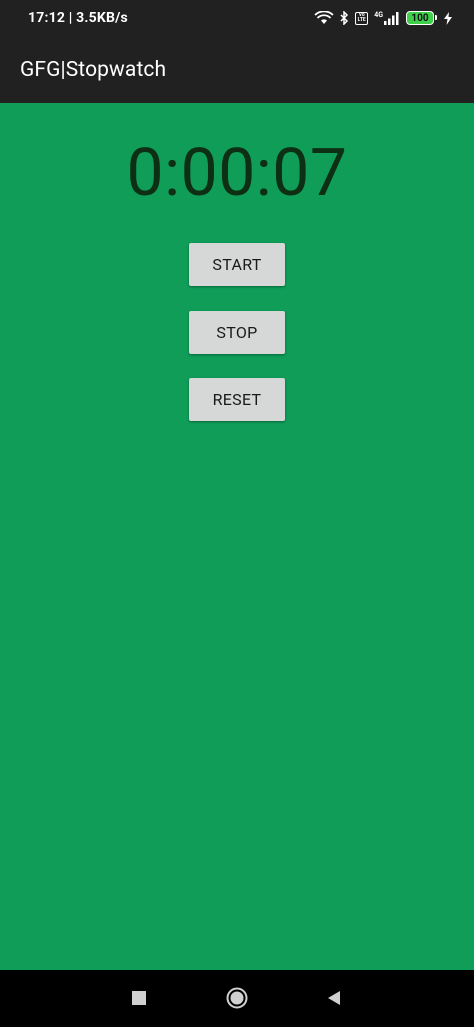 The height and width of the screenshot is (1027, 474). Describe the element at coordinates (237, 332) in the screenshot. I see `stop-button: STOP` at that location.